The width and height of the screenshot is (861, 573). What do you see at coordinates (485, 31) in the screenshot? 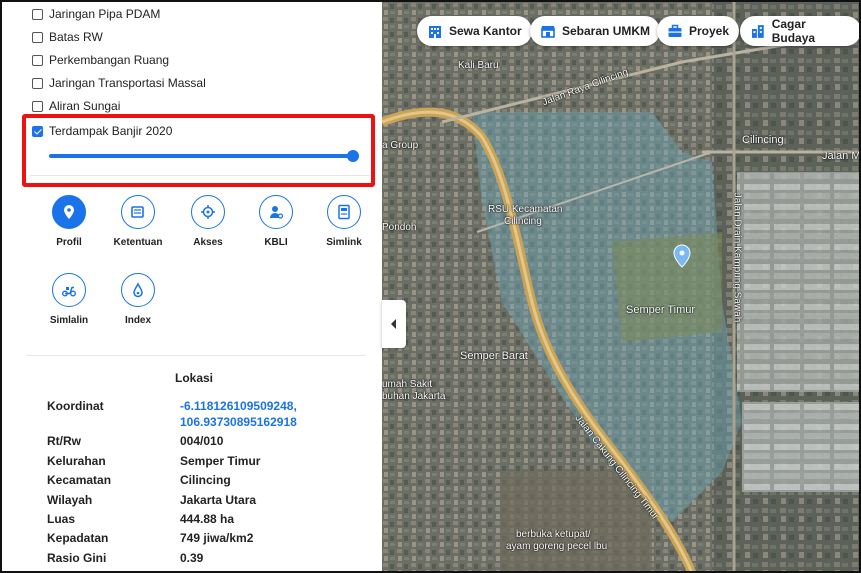
I see `chip-label: Sewa Kantor` at bounding box center [485, 31].